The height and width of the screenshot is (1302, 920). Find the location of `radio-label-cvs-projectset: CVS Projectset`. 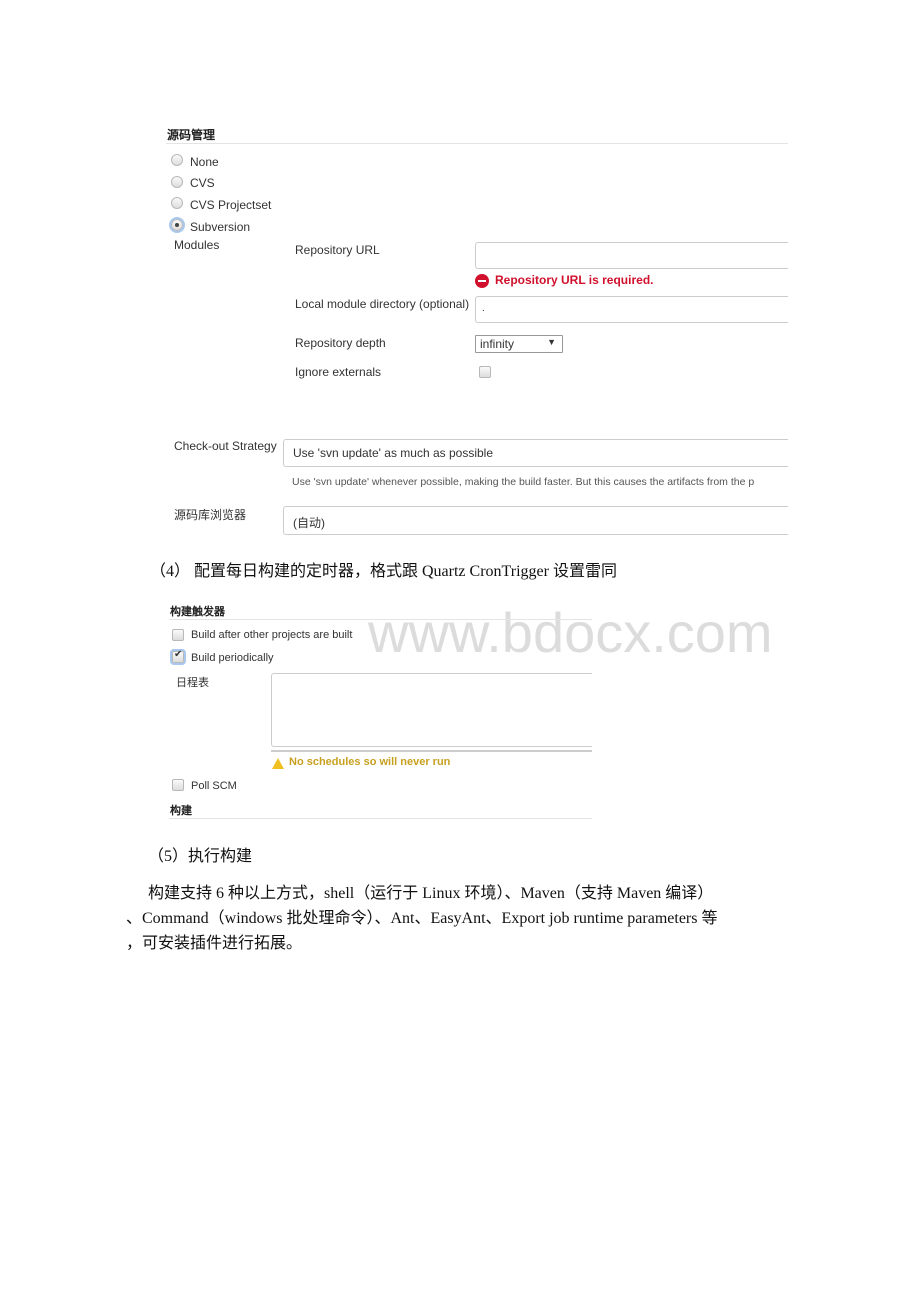

radio-label-cvs-projectset: CVS Projectset is located at coordinates (231, 205).